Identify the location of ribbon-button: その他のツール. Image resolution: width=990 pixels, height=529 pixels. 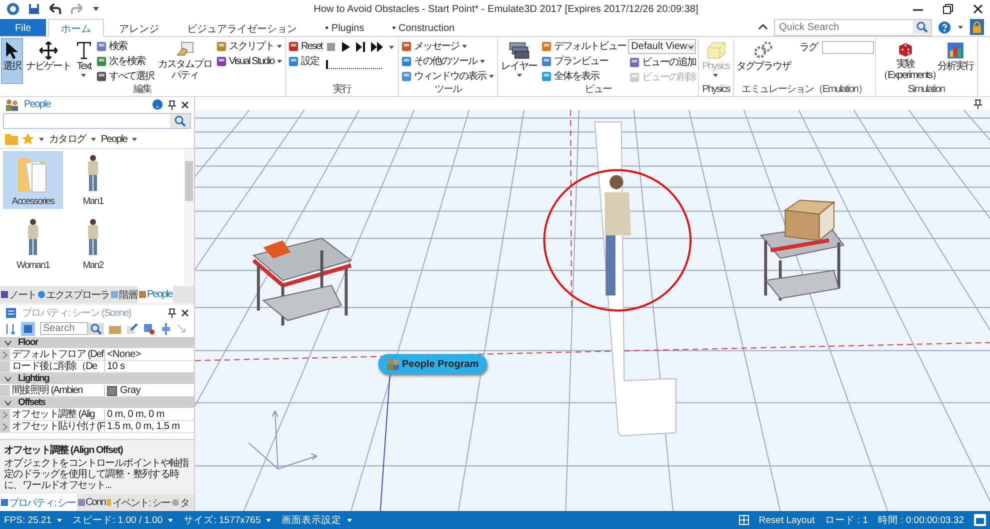
(448, 61).